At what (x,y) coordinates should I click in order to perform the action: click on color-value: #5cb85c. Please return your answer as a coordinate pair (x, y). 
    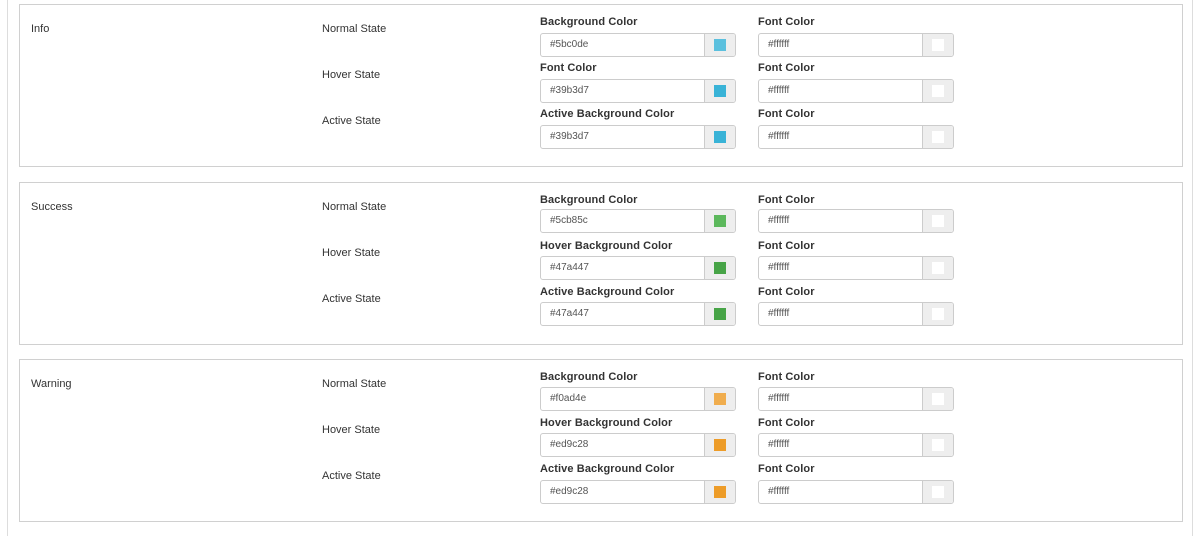
    Looking at the image, I should click on (622, 221).